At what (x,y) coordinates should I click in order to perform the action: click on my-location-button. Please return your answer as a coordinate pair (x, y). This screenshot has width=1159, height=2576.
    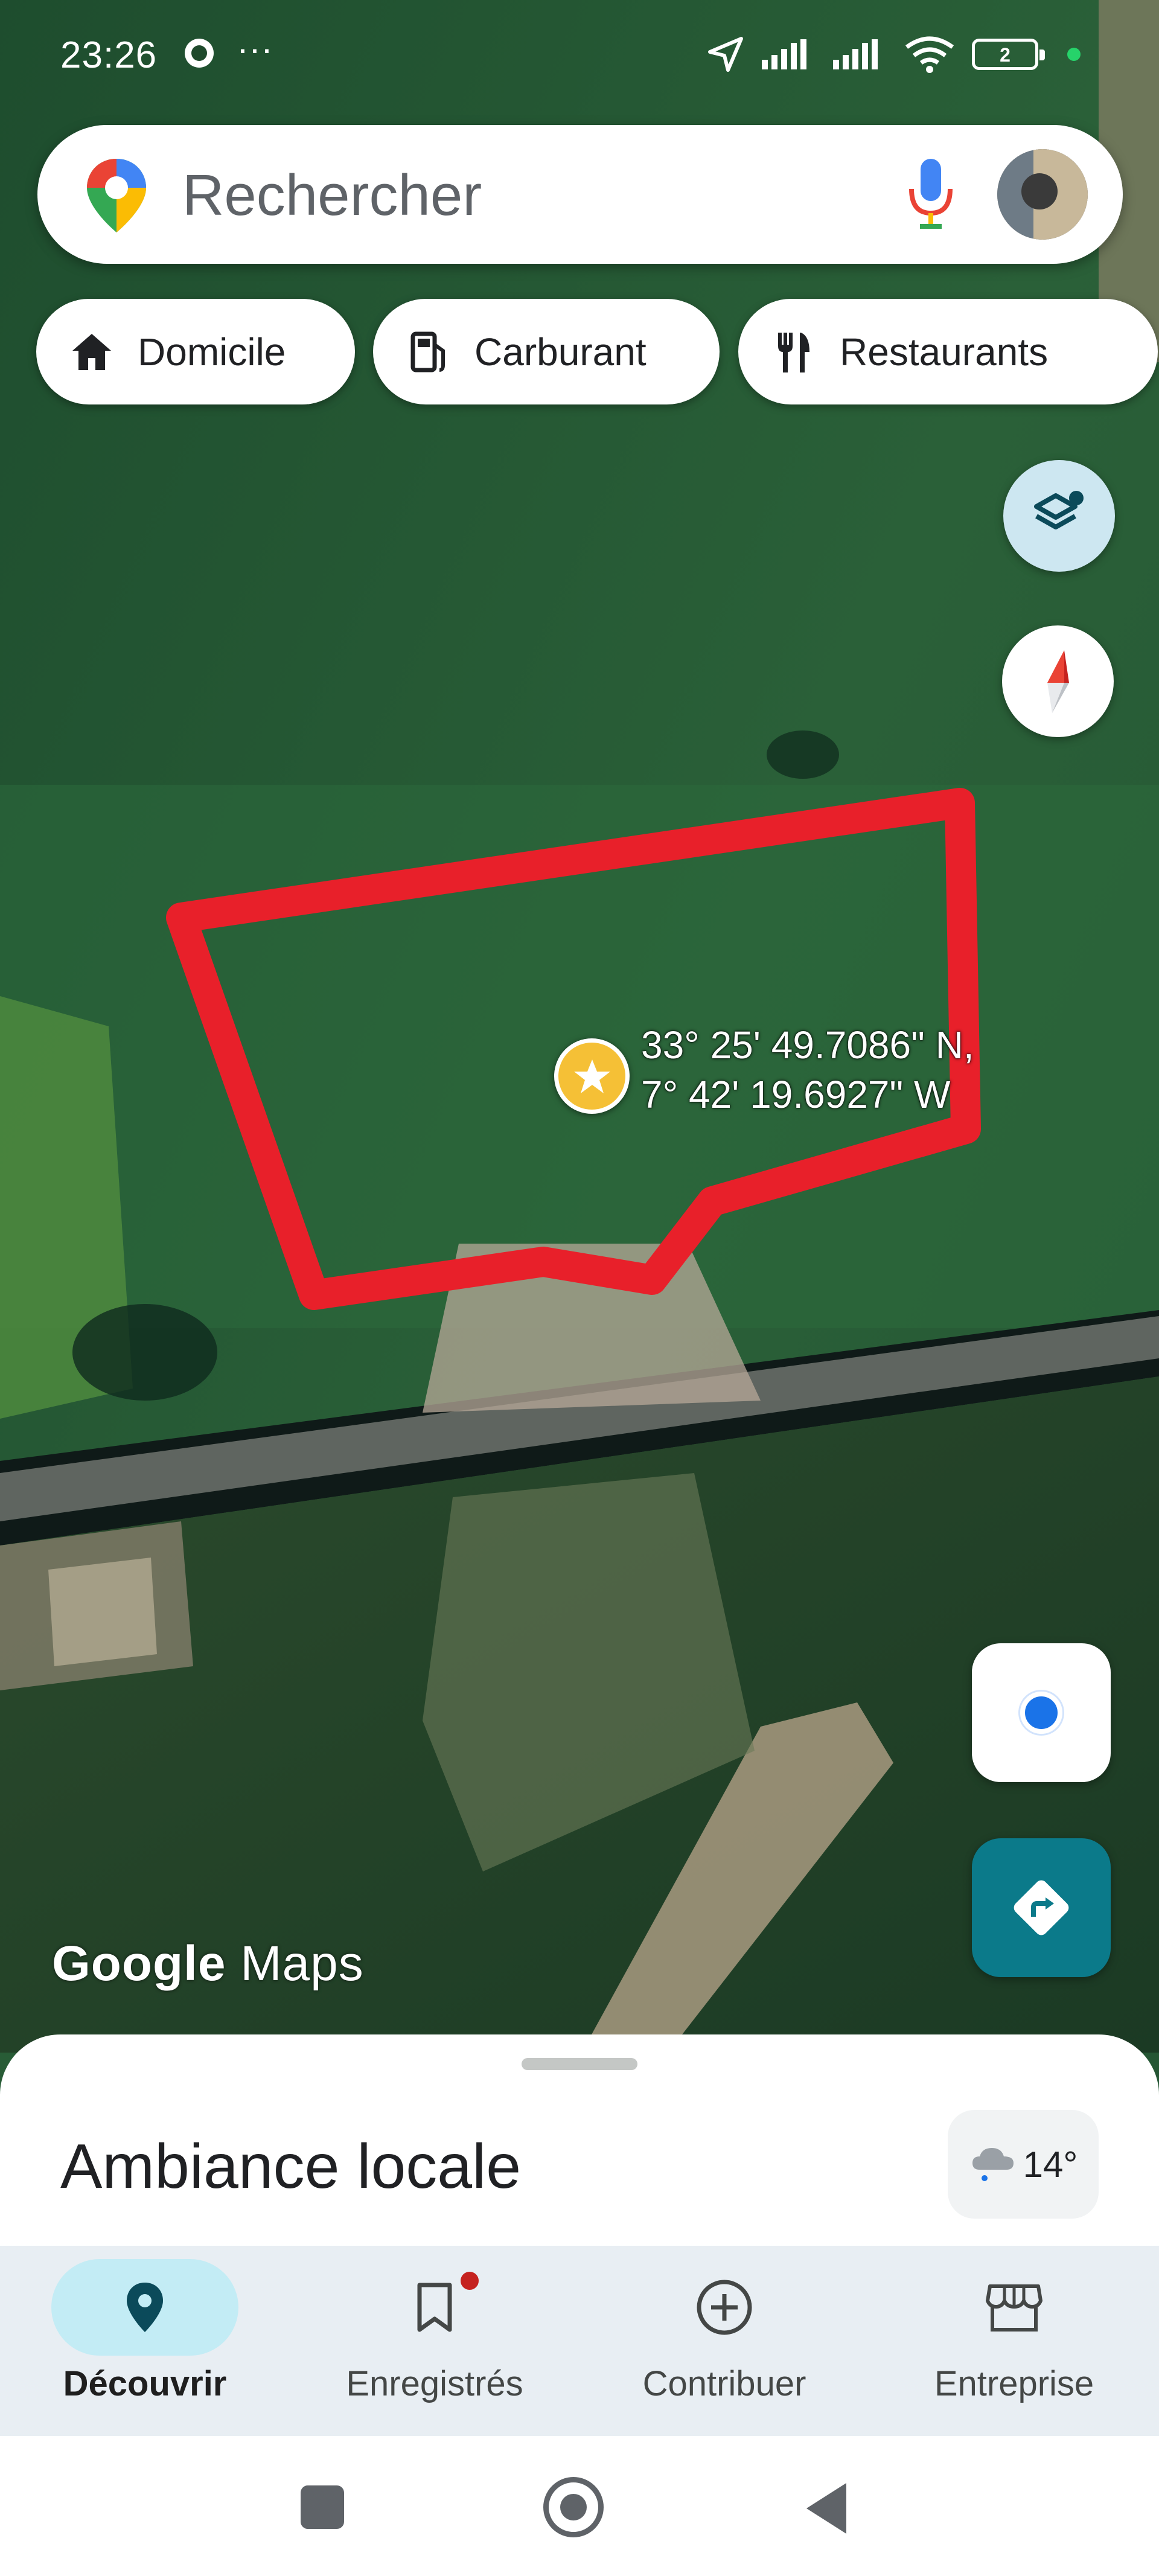
    Looking at the image, I should click on (1041, 1712).